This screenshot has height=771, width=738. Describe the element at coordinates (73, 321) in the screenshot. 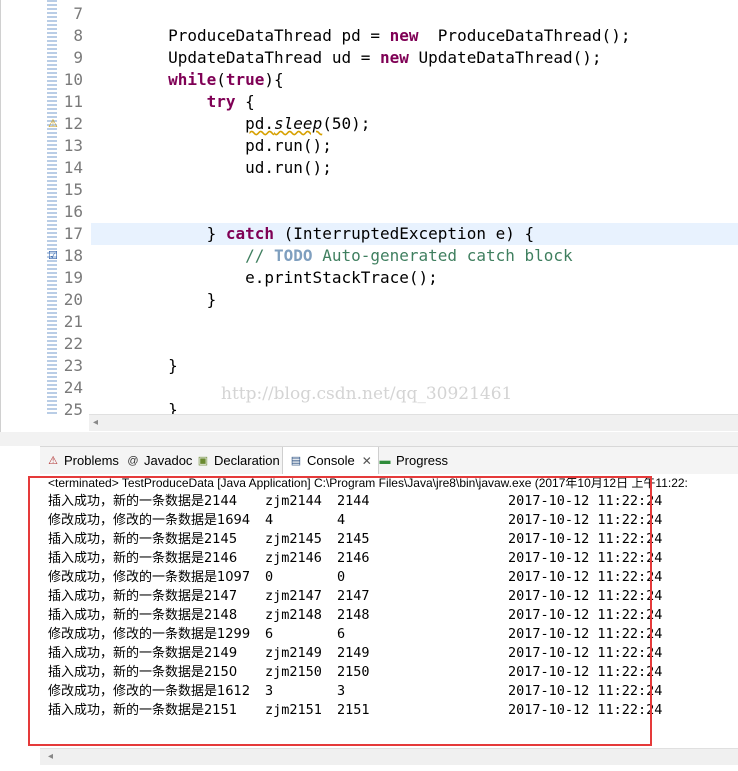

I see `line-number: 21` at that location.